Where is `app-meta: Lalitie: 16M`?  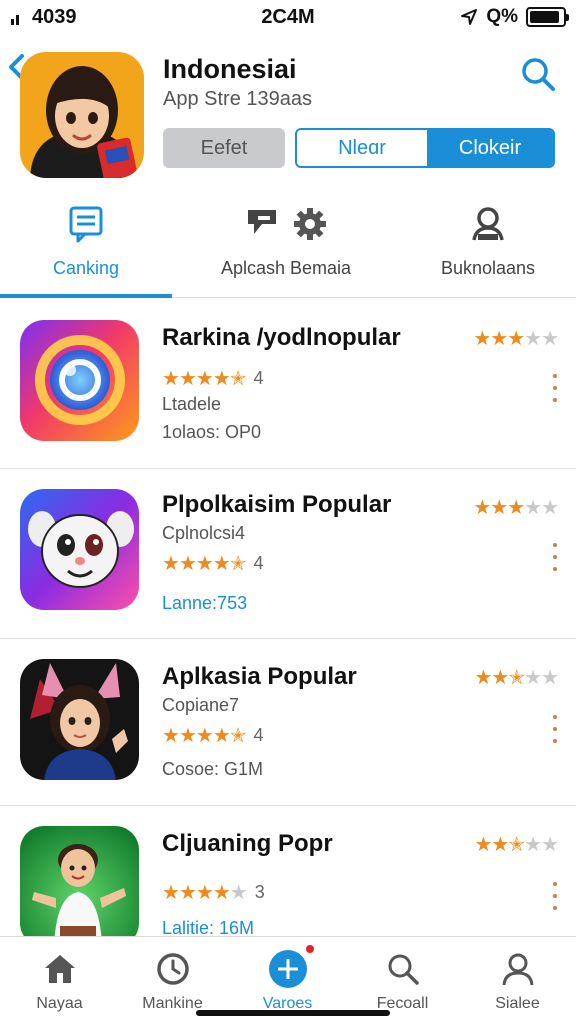
app-meta: Lalitie: 16M is located at coordinates (208, 927).